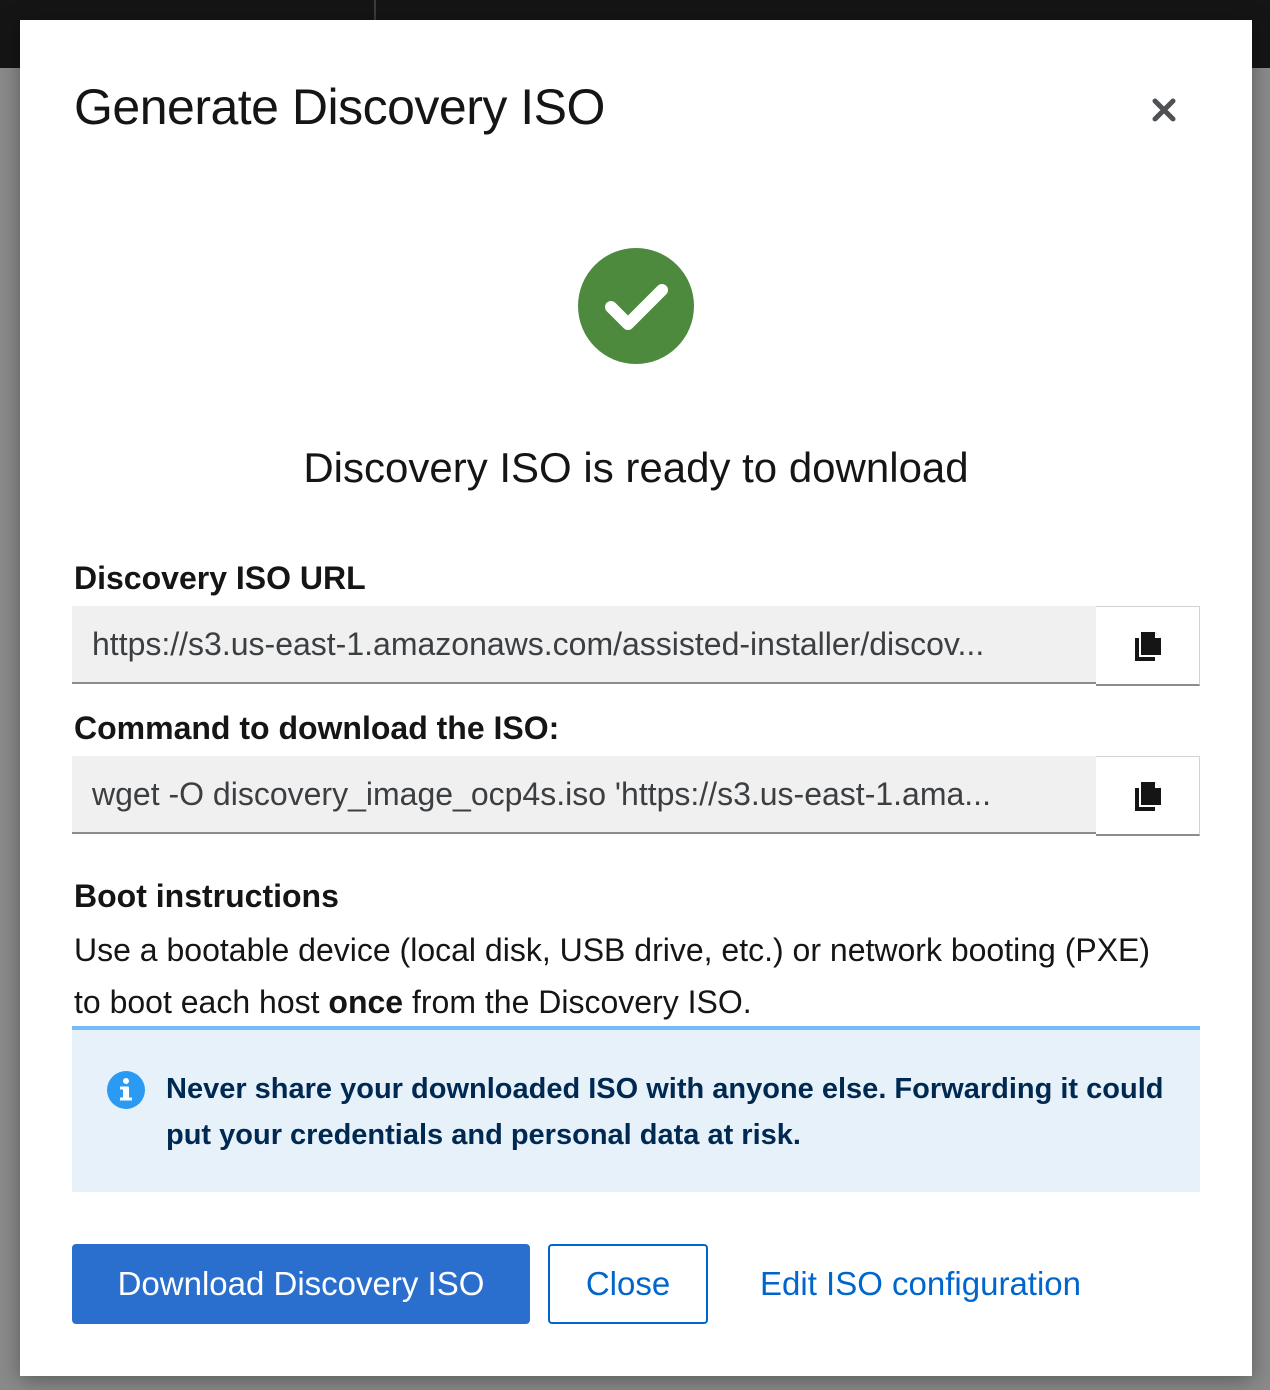 The height and width of the screenshot is (1390, 1270). Describe the element at coordinates (375, 10) in the screenshot. I see `background-divider` at that location.